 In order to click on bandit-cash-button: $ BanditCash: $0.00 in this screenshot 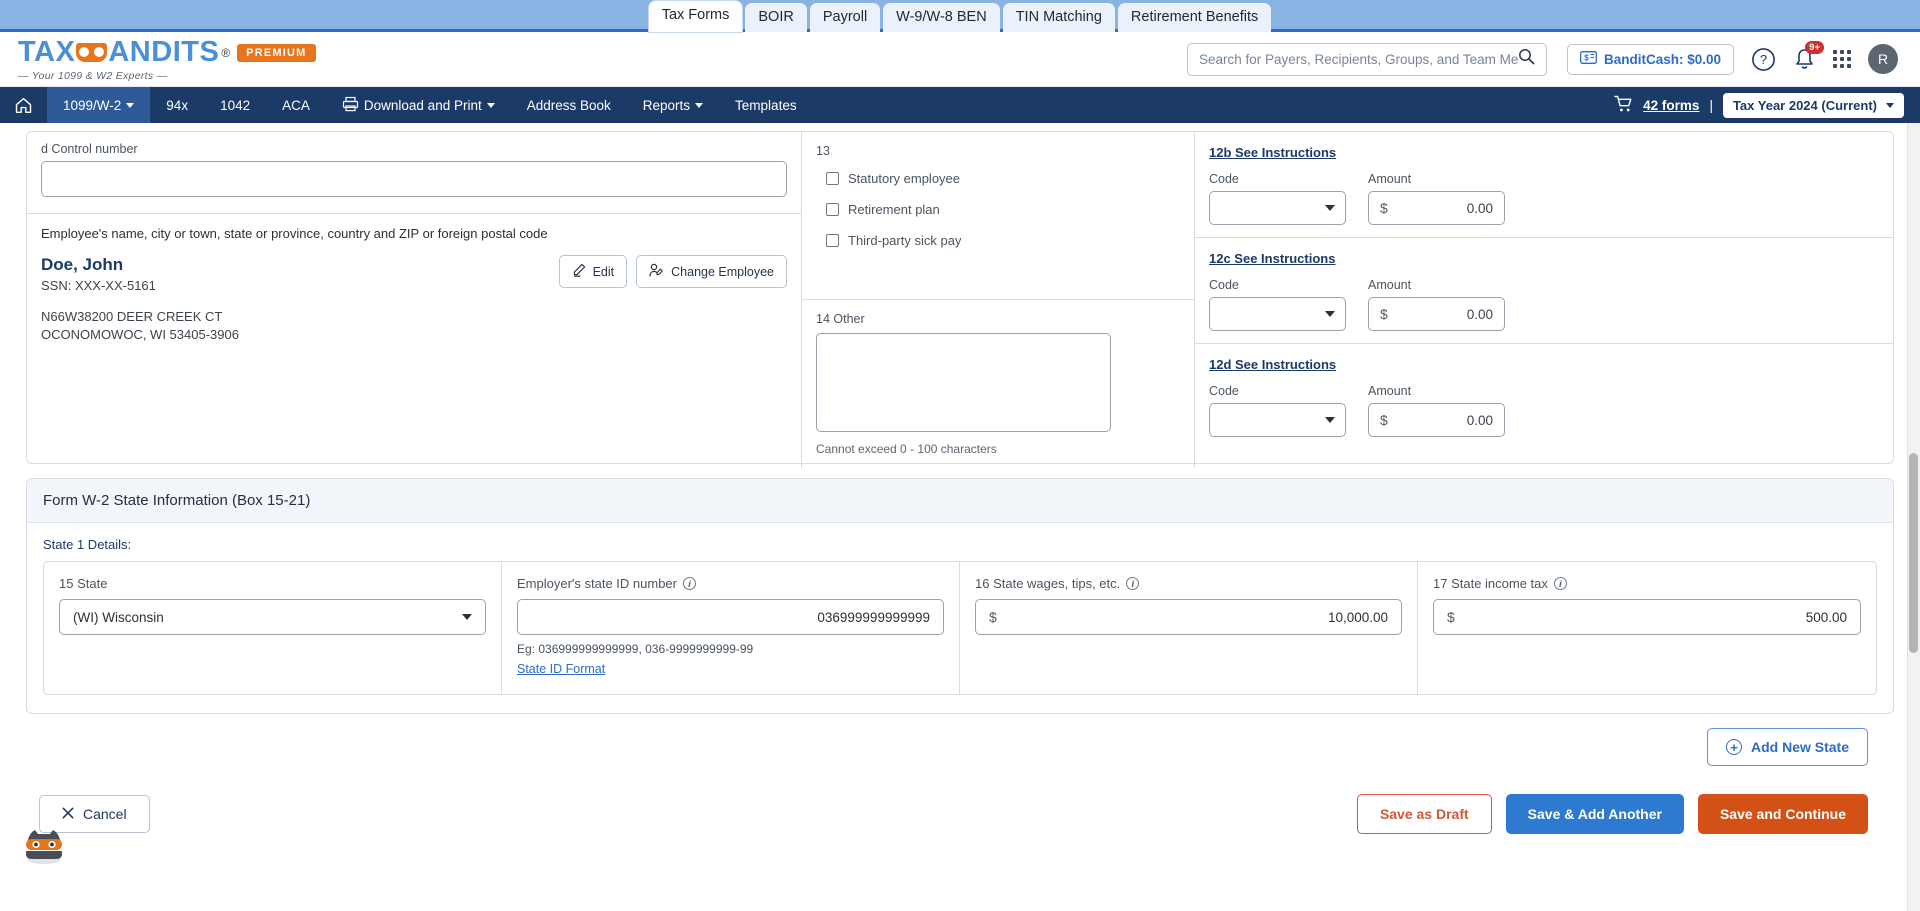, I will do `click(1650, 59)`.